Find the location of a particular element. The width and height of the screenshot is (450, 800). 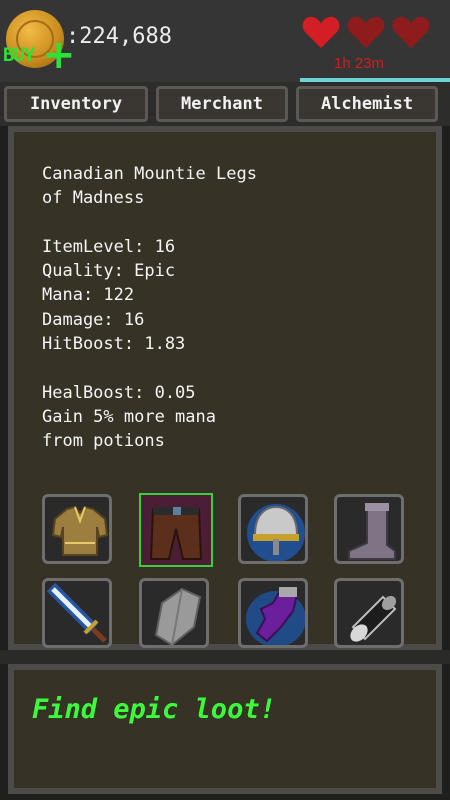

item-hitboost: HitBoost: 1.83 is located at coordinates (114, 344).